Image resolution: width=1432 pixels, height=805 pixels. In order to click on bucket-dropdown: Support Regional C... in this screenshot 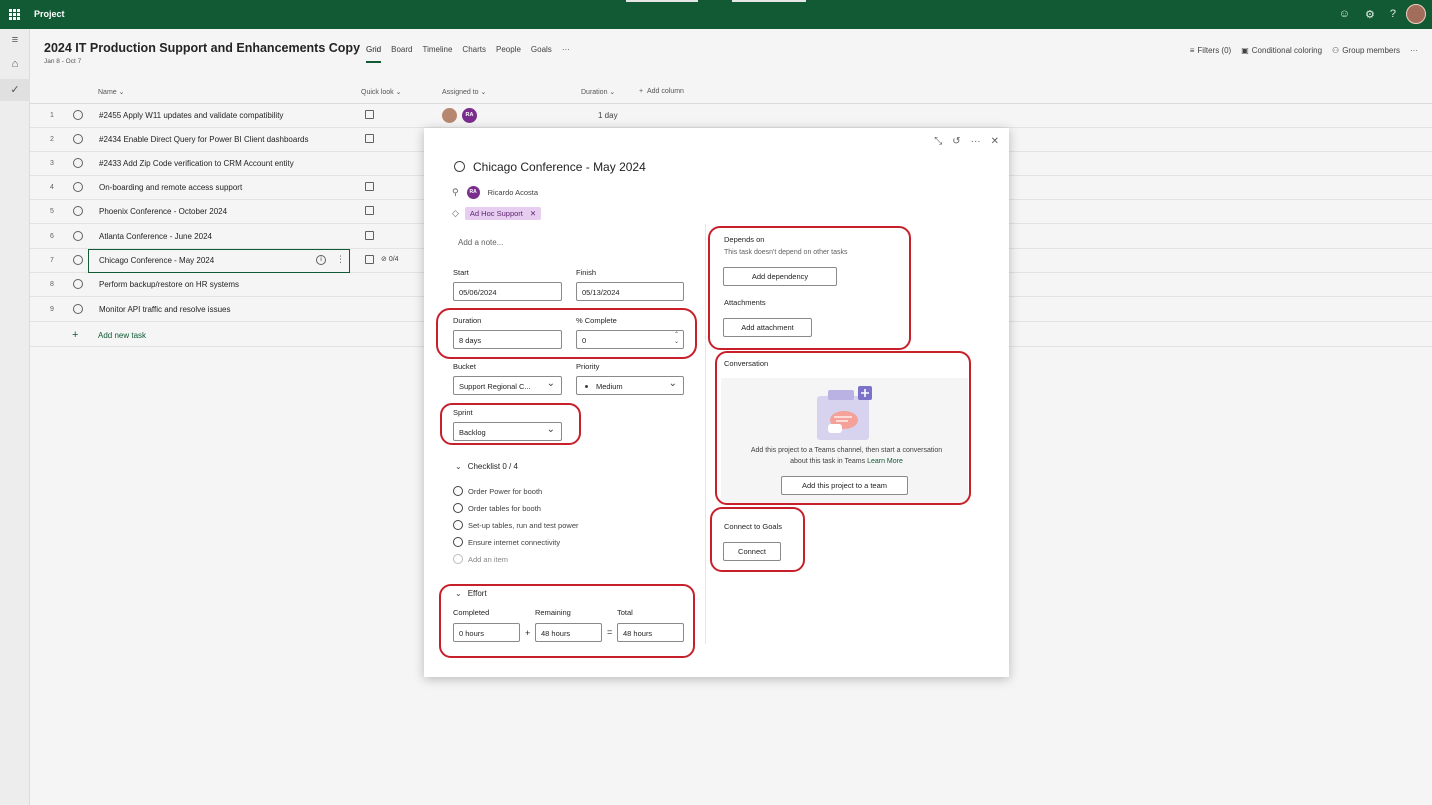, I will do `click(507, 385)`.